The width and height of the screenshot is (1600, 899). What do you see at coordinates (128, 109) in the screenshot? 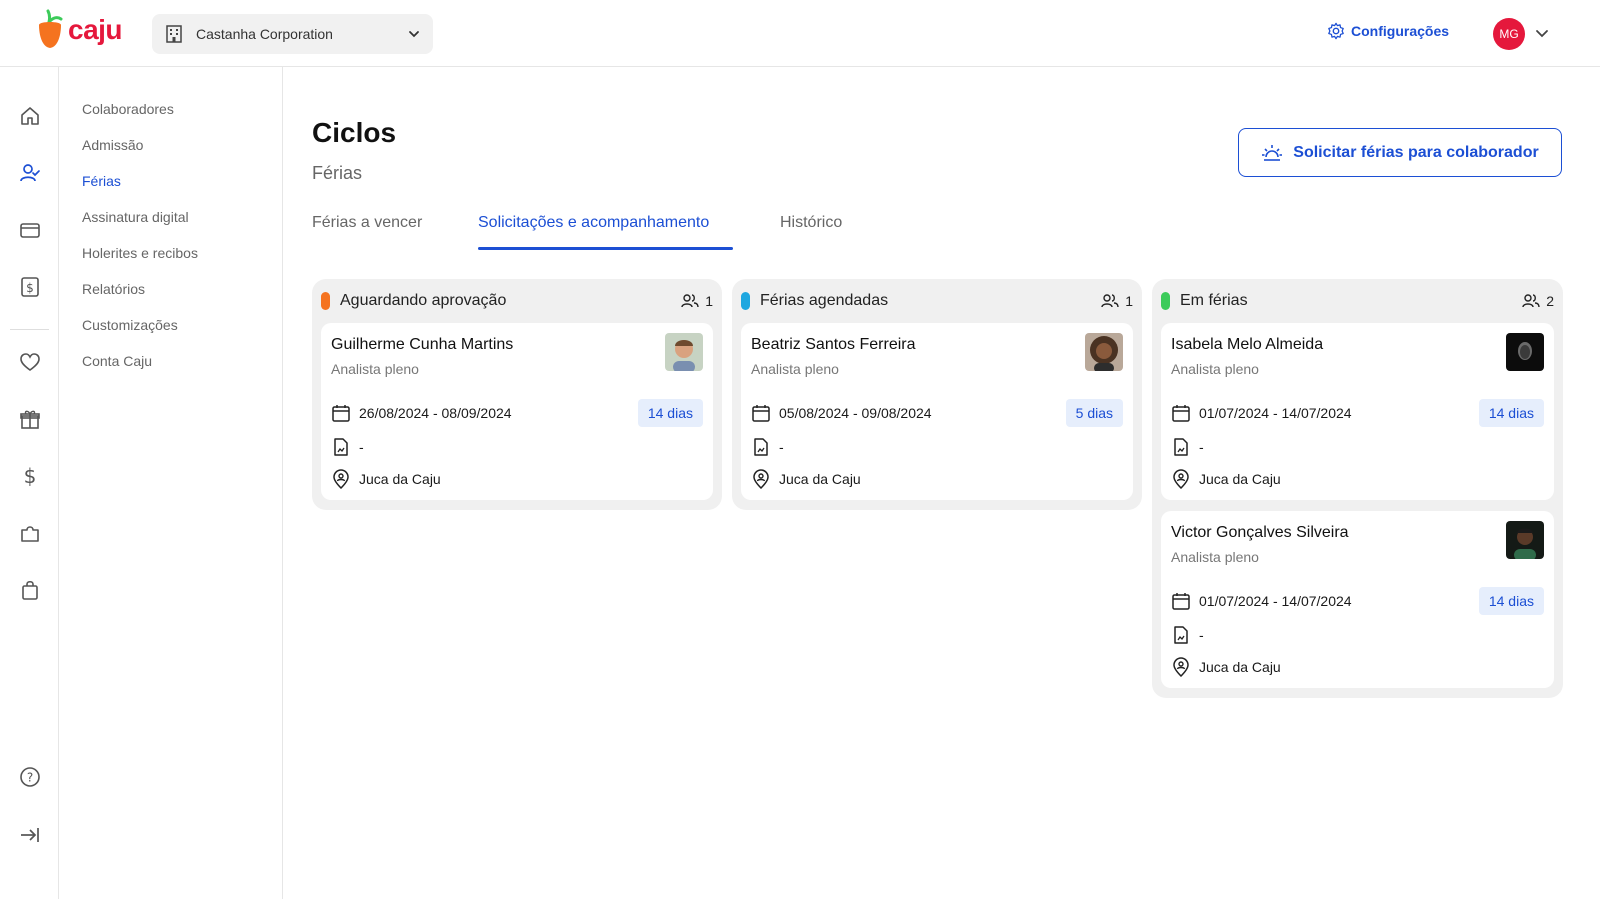
I see `subnav-item-colaboradores: Colaboradores` at bounding box center [128, 109].